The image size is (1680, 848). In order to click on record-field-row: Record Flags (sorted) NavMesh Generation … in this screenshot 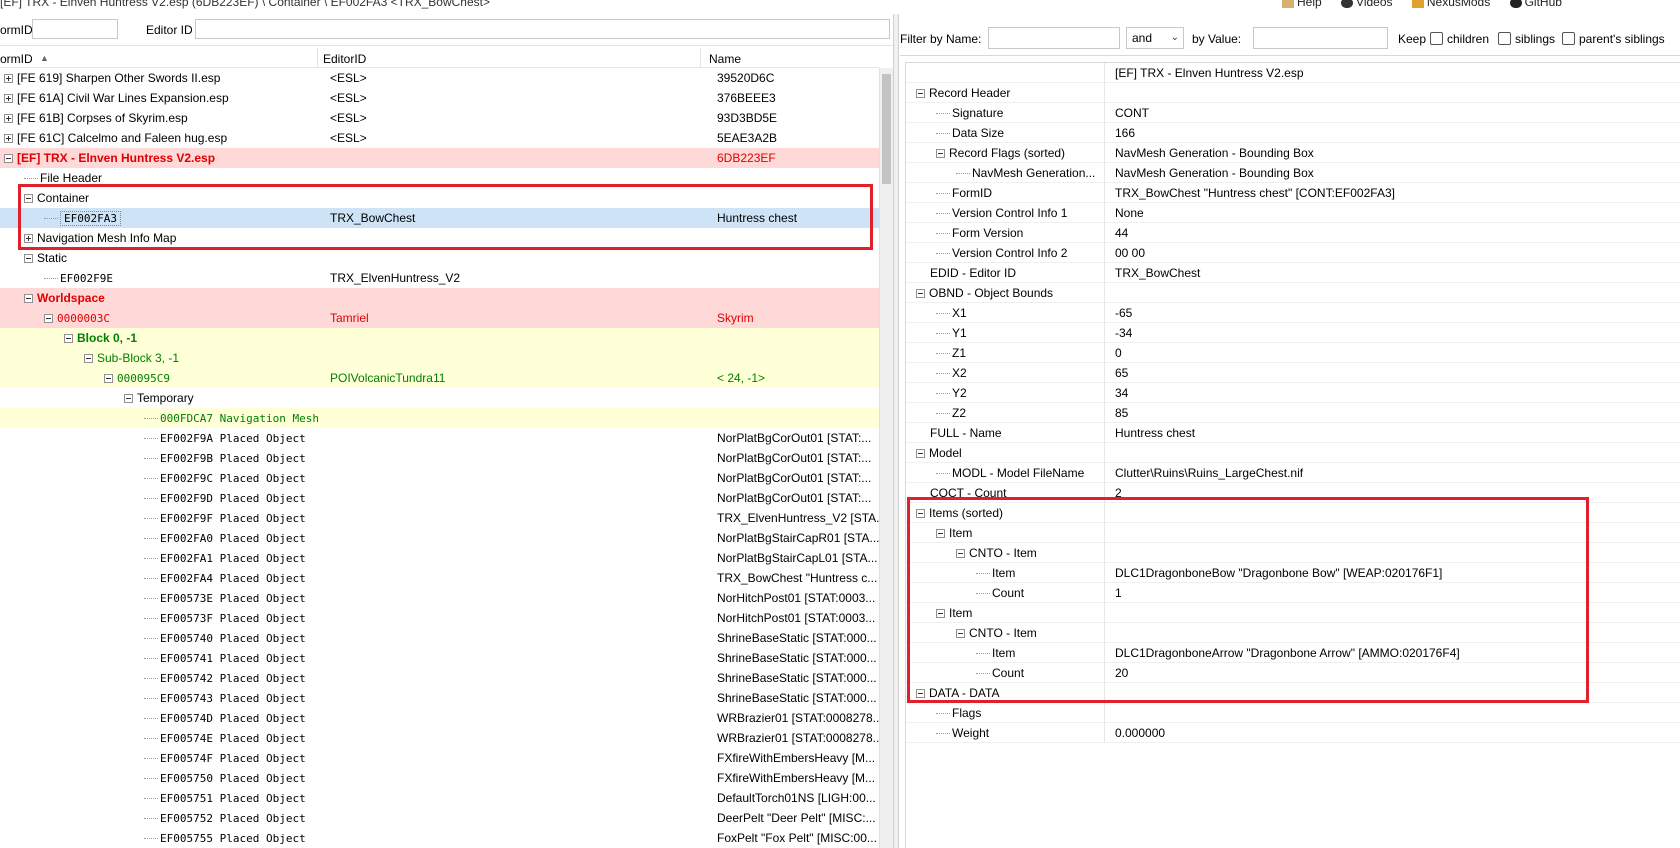, I will do `click(1293, 153)`.